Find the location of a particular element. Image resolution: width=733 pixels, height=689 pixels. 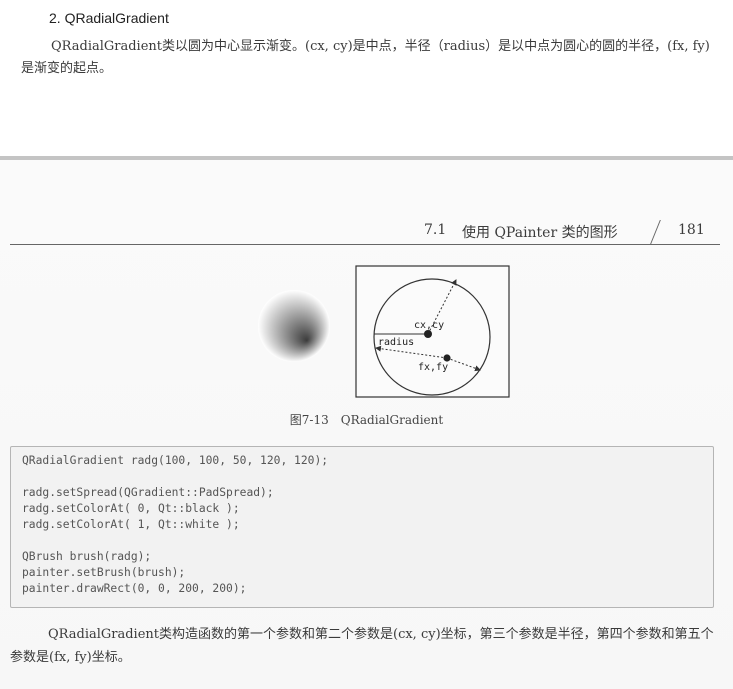

code-line: painter.setBrush(brush); is located at coordinates (104, 572).